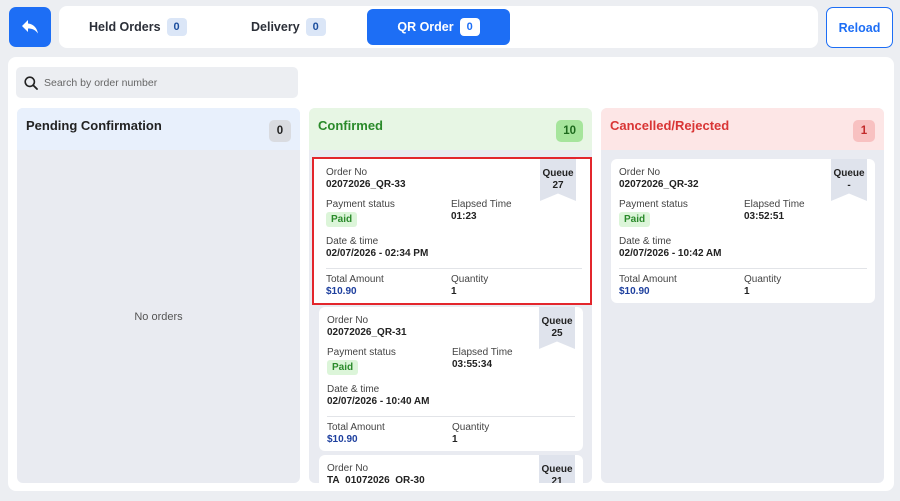  I want to click on column-header: Cancelled/Rejected 1, so click(742, 129).